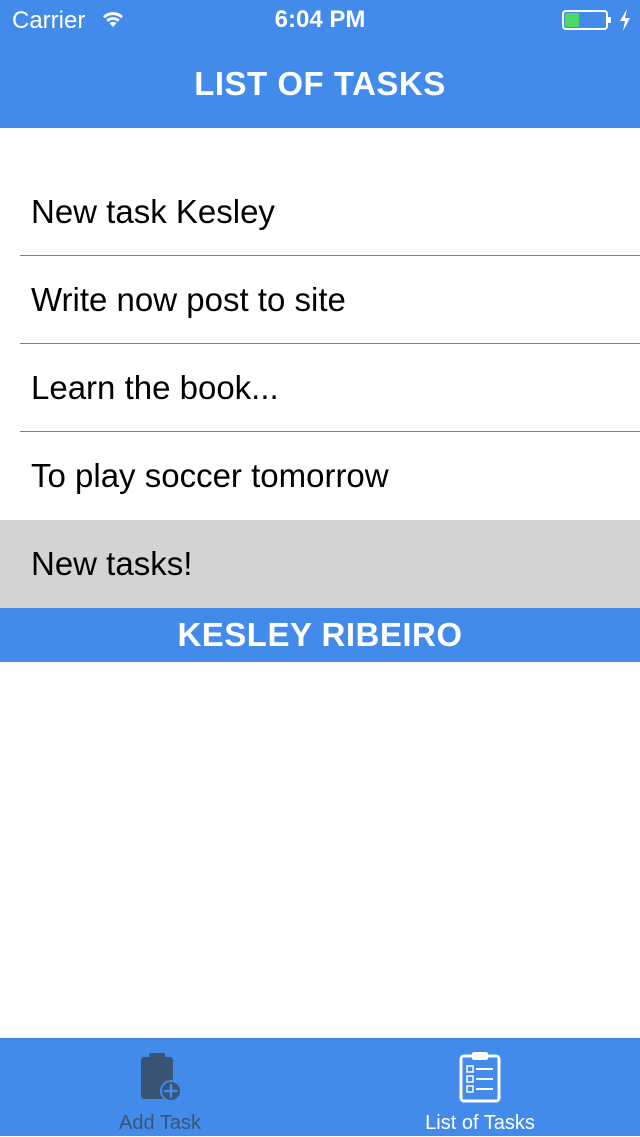  I want to click on charging-bolt-icon, so click(625, 20).